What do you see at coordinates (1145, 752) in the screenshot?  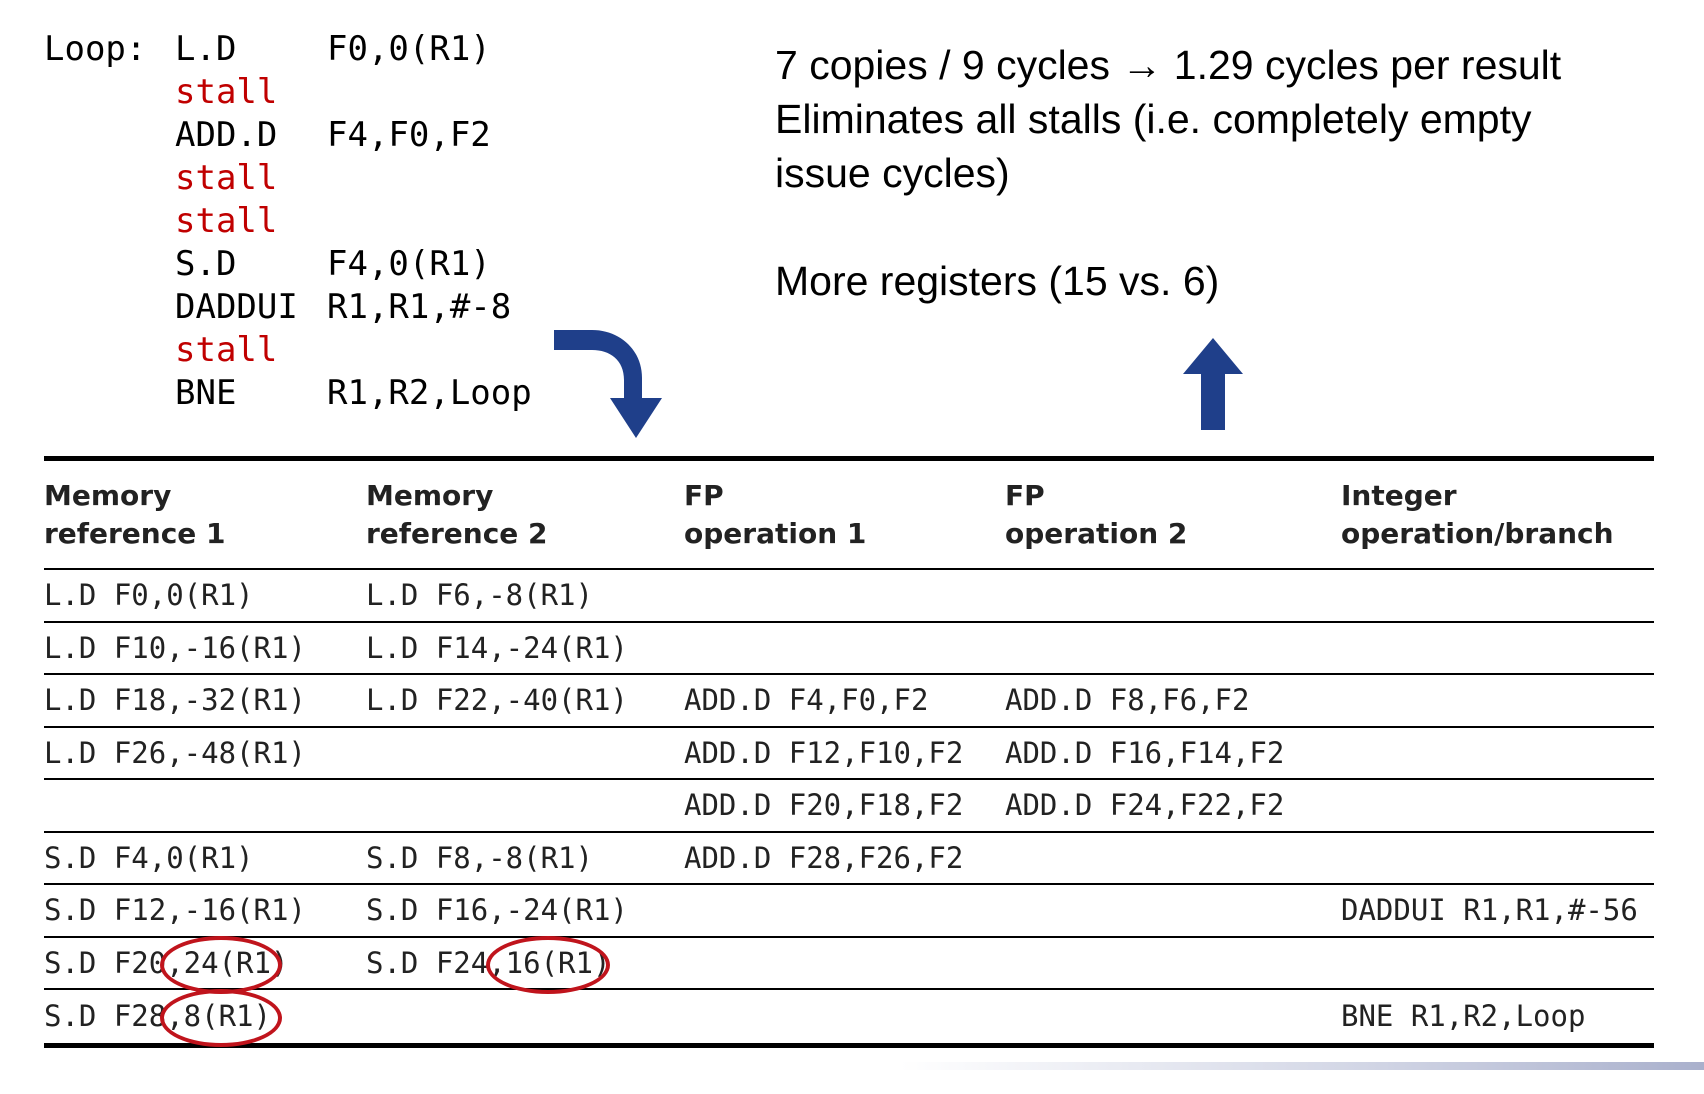 I see `table-cell: ADD.D F16,F14,F2` at bounding box center [1145, 752].